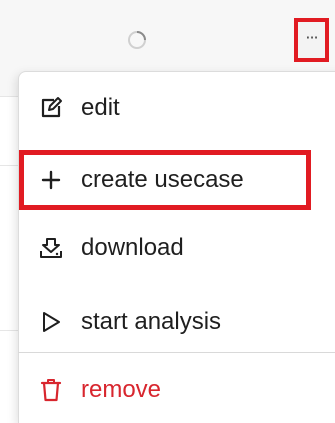 This screenshot has height=423, width=335. Describe the element at coordinates (176, 352) in the screenshot. I see `menu-divider` at that location.